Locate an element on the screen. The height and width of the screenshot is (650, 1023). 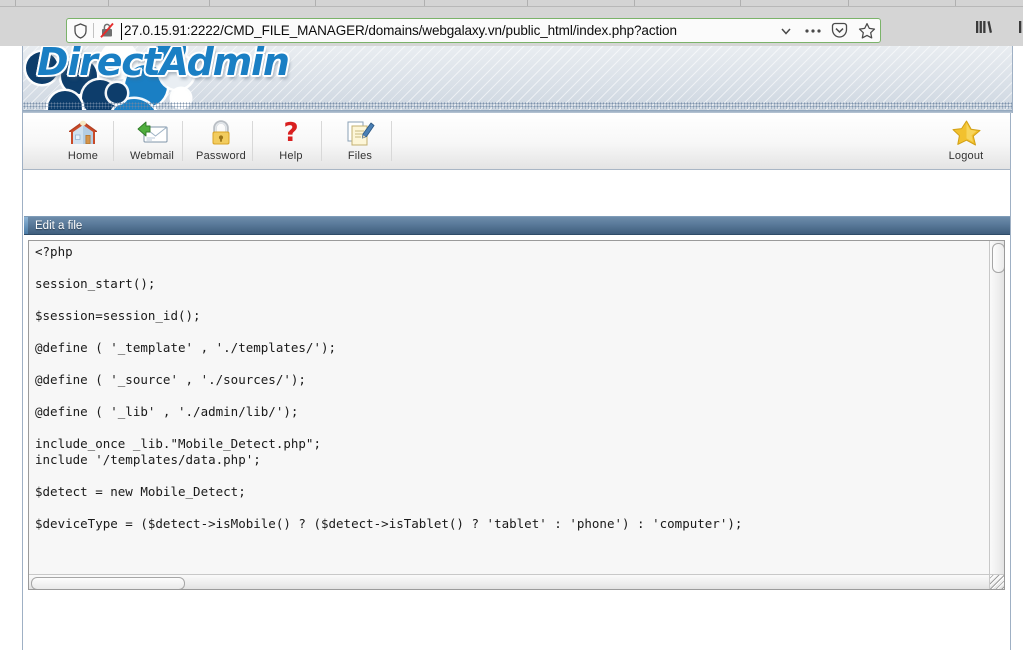
toolbar-label-password: Password is located at coordinates (221, 156).